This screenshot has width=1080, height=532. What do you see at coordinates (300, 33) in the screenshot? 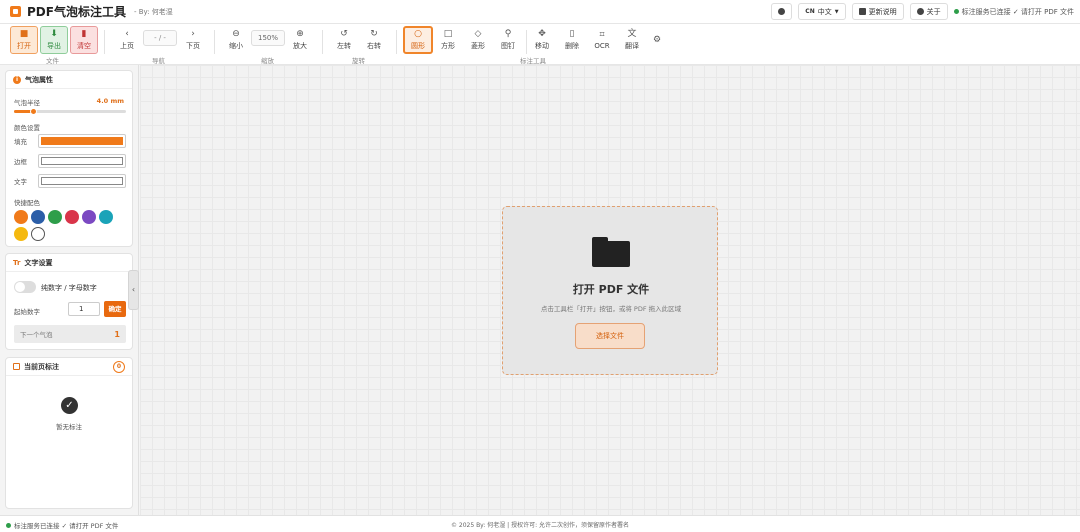
I see `zoom-in-icon: ⊕` at bounding box center [300, 33].